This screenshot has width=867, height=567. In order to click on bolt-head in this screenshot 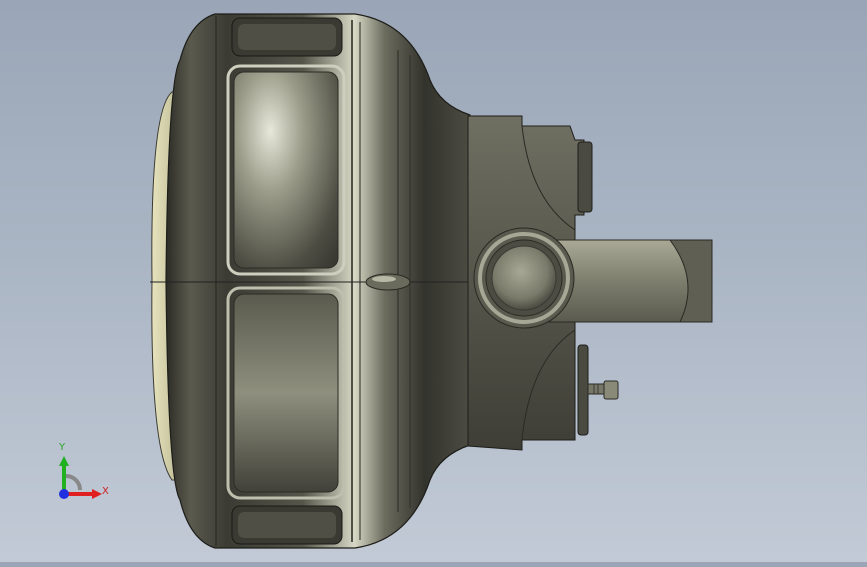, I will do `click(524, 278)`.